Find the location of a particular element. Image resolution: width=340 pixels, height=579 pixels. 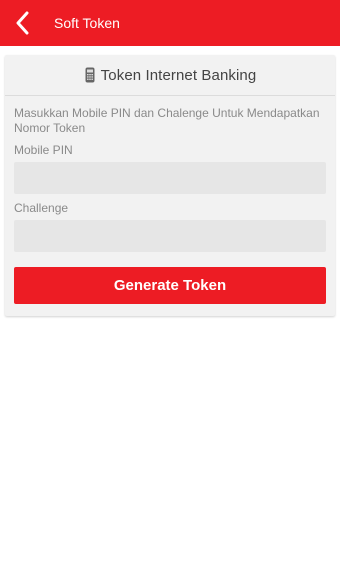

token-device-icon is located at coordinates (90, 75).